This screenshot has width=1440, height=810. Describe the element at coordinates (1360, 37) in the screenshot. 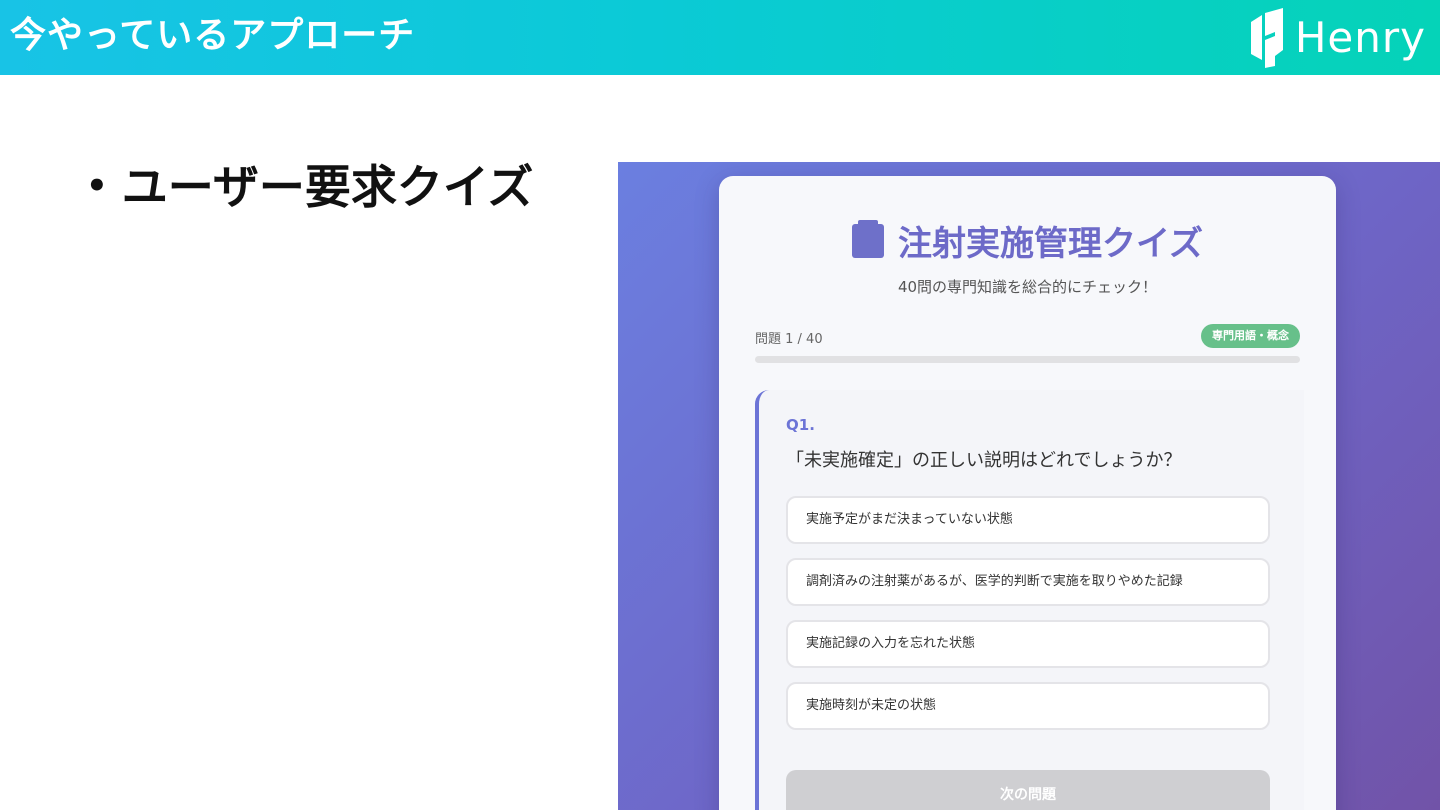

I see `logo-text: Henry` at that location.